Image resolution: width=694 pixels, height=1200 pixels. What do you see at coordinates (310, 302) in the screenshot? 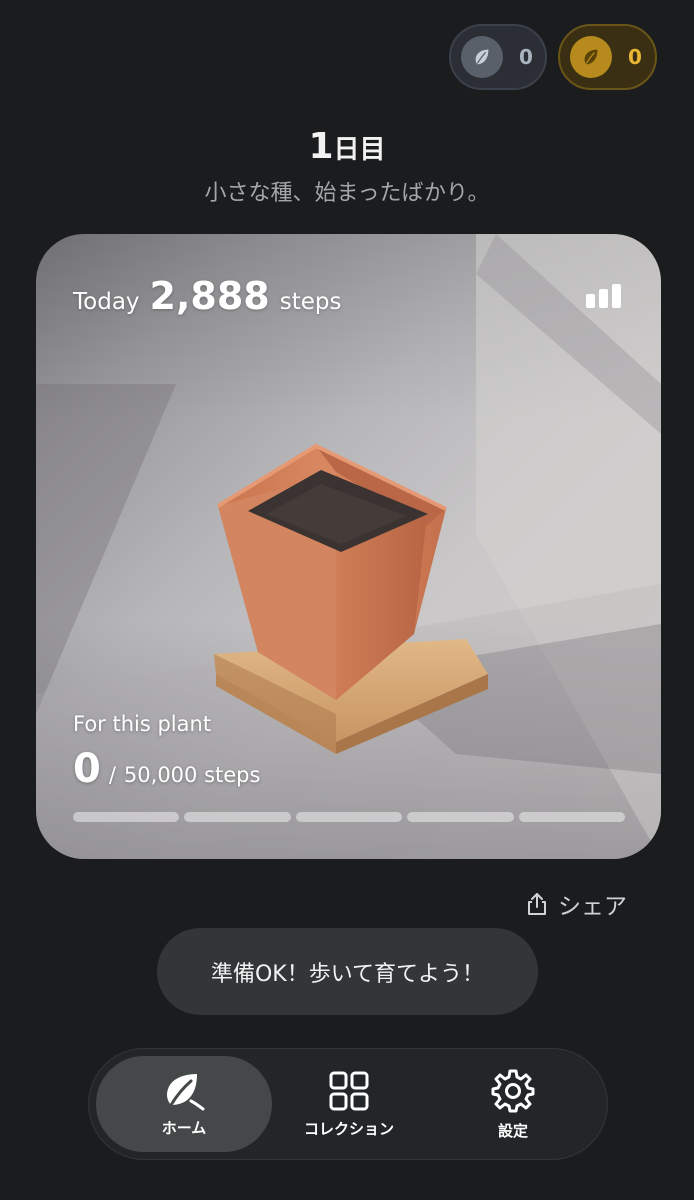
I see `today-steps-unit: steps` at bounding box center [310, 302].